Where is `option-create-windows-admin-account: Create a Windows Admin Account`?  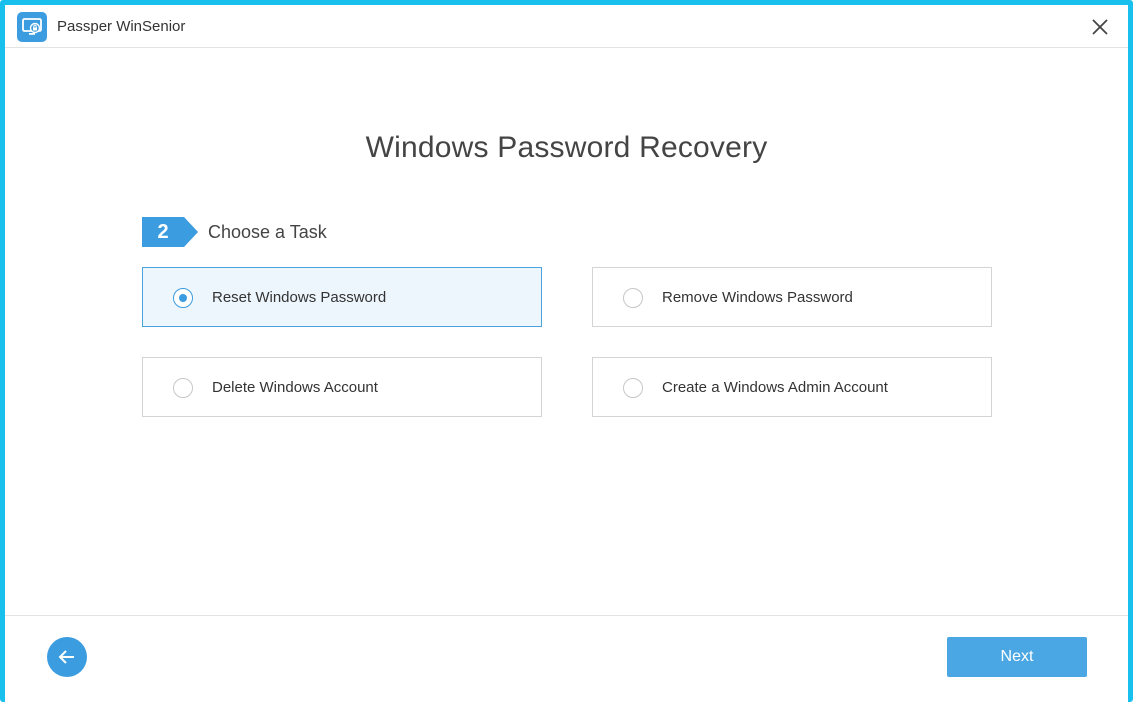
option-create-windows-admin-account: Create a Windows Admin Account is located at coordinates (792, 387).